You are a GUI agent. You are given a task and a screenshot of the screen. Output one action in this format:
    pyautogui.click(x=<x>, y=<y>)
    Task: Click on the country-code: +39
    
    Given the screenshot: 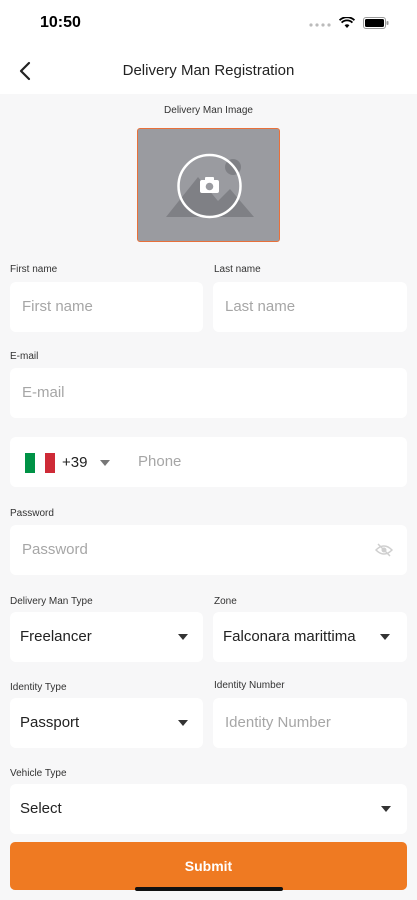 What is the action you would take?
    pyautogui.click(x=75, y=462)
    